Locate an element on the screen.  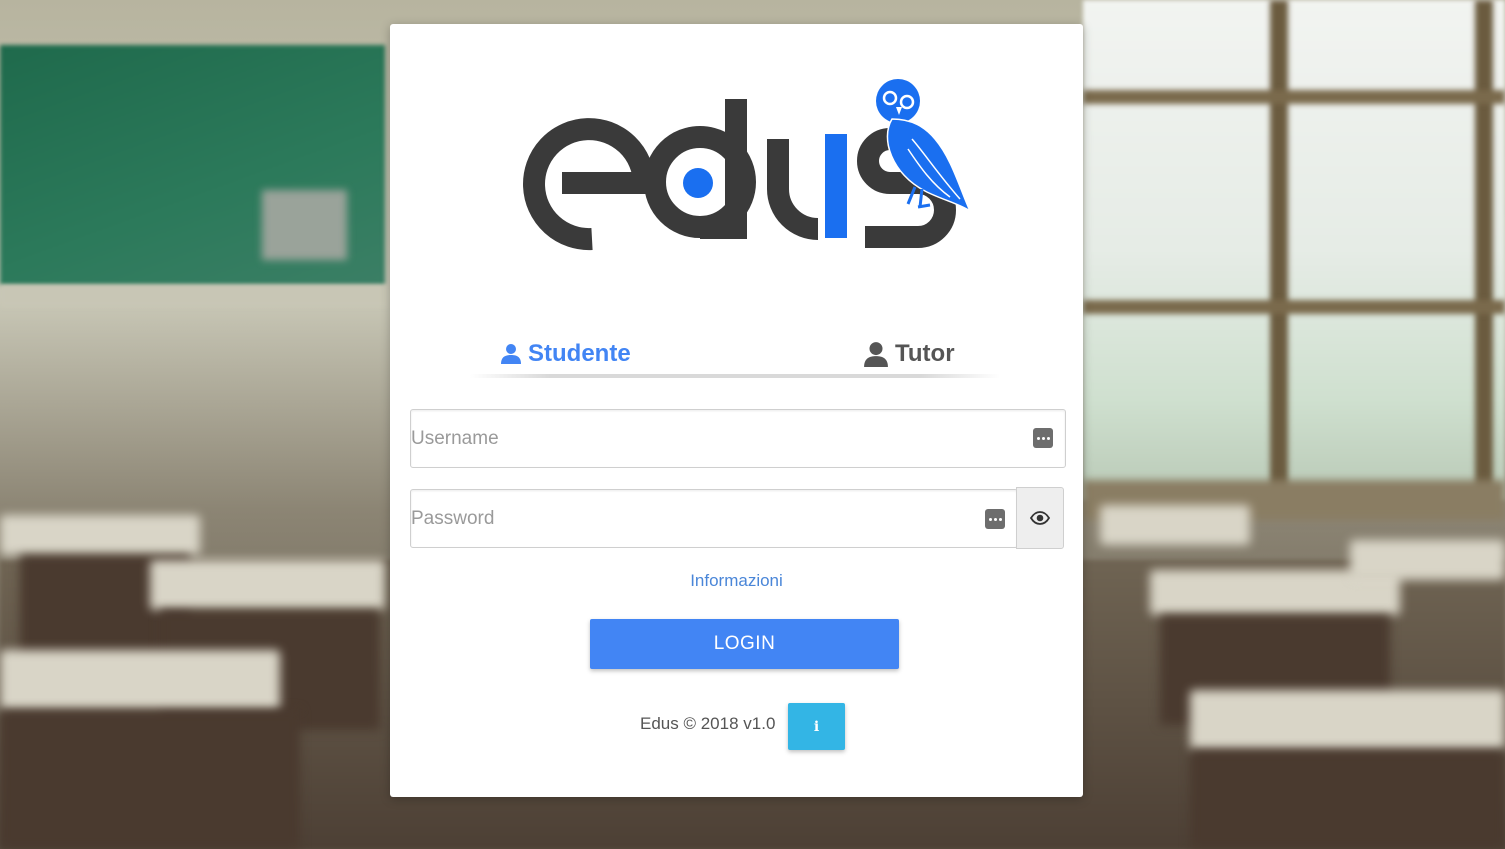
password-input is located at coordinates (669, 518).